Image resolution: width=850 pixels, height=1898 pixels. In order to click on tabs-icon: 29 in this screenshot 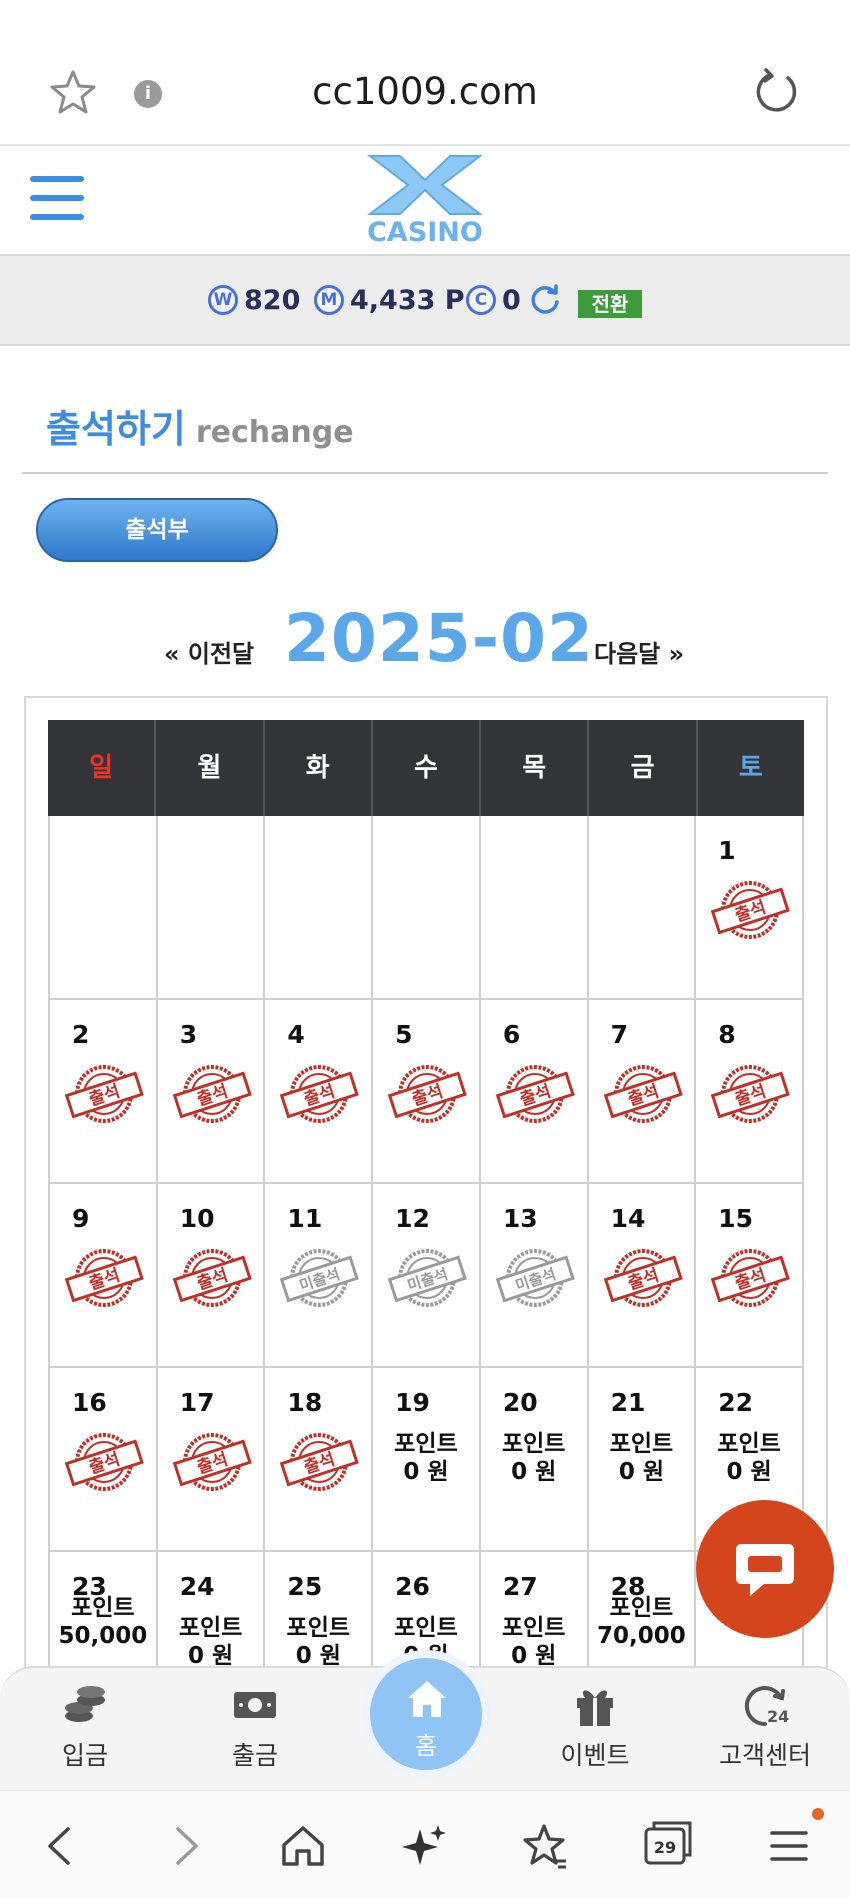, I will do `click(669, 1844)`.